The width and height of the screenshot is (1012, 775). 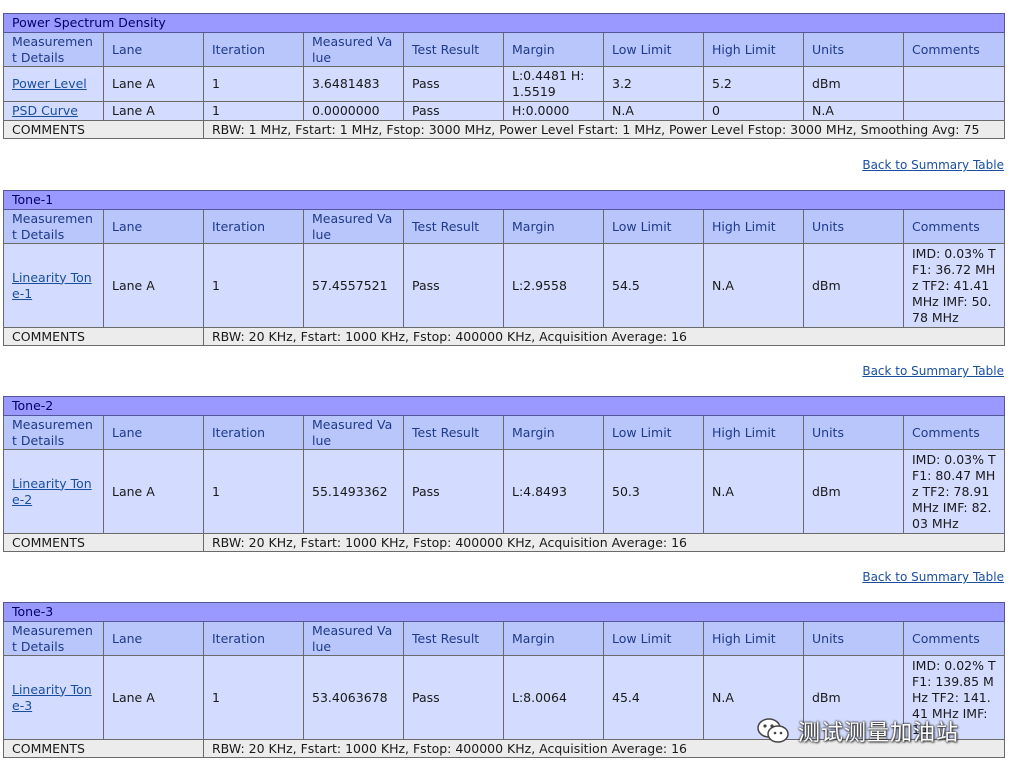 What do you see at coordinates (353, 491) in the screenshot?
I see `measured-cell: 55.1493362` at bounding box center [353, 491].